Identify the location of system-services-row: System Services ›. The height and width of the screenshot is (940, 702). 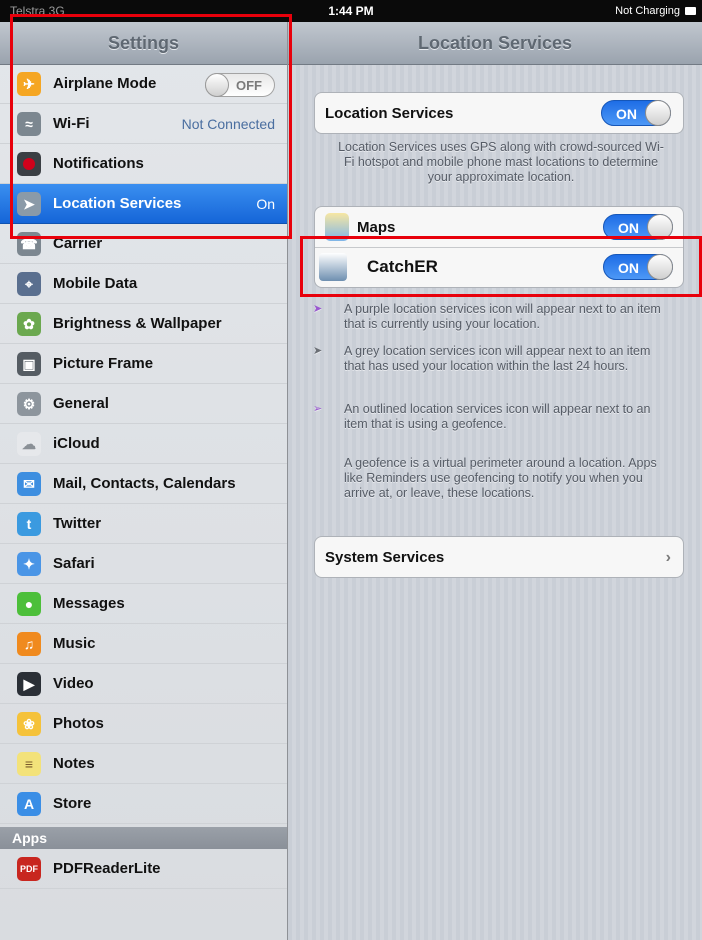
(499, 557).